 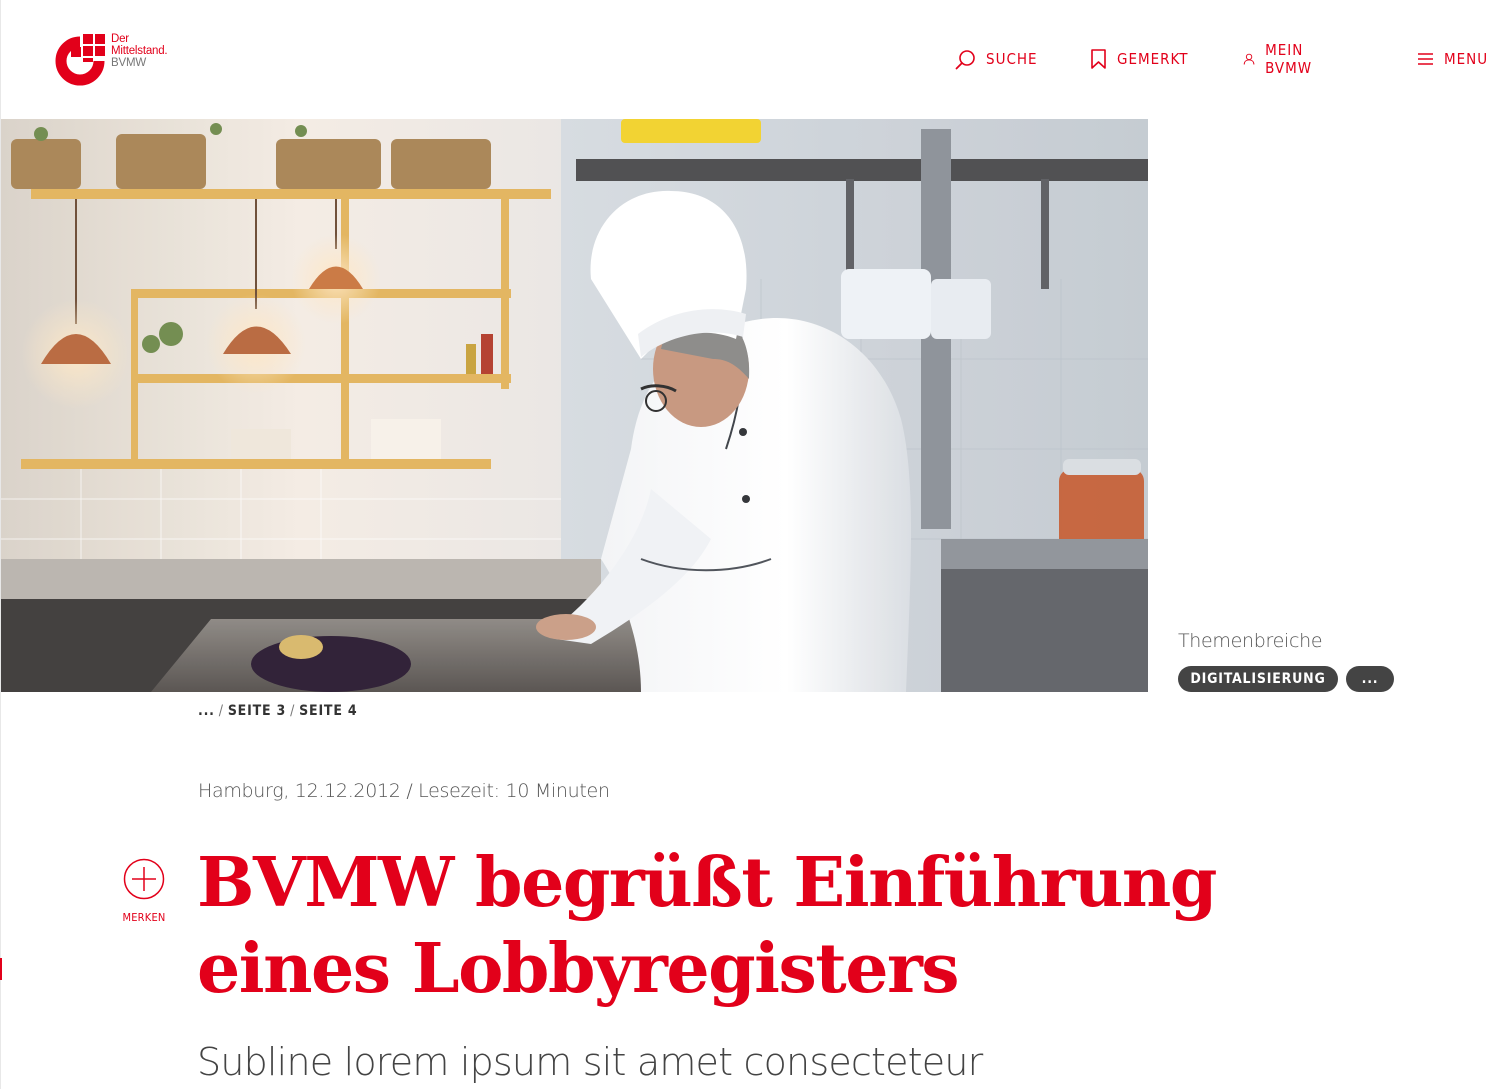 I want to click on bookmark-article-button: MERKEN, so click(x=144, y=893).